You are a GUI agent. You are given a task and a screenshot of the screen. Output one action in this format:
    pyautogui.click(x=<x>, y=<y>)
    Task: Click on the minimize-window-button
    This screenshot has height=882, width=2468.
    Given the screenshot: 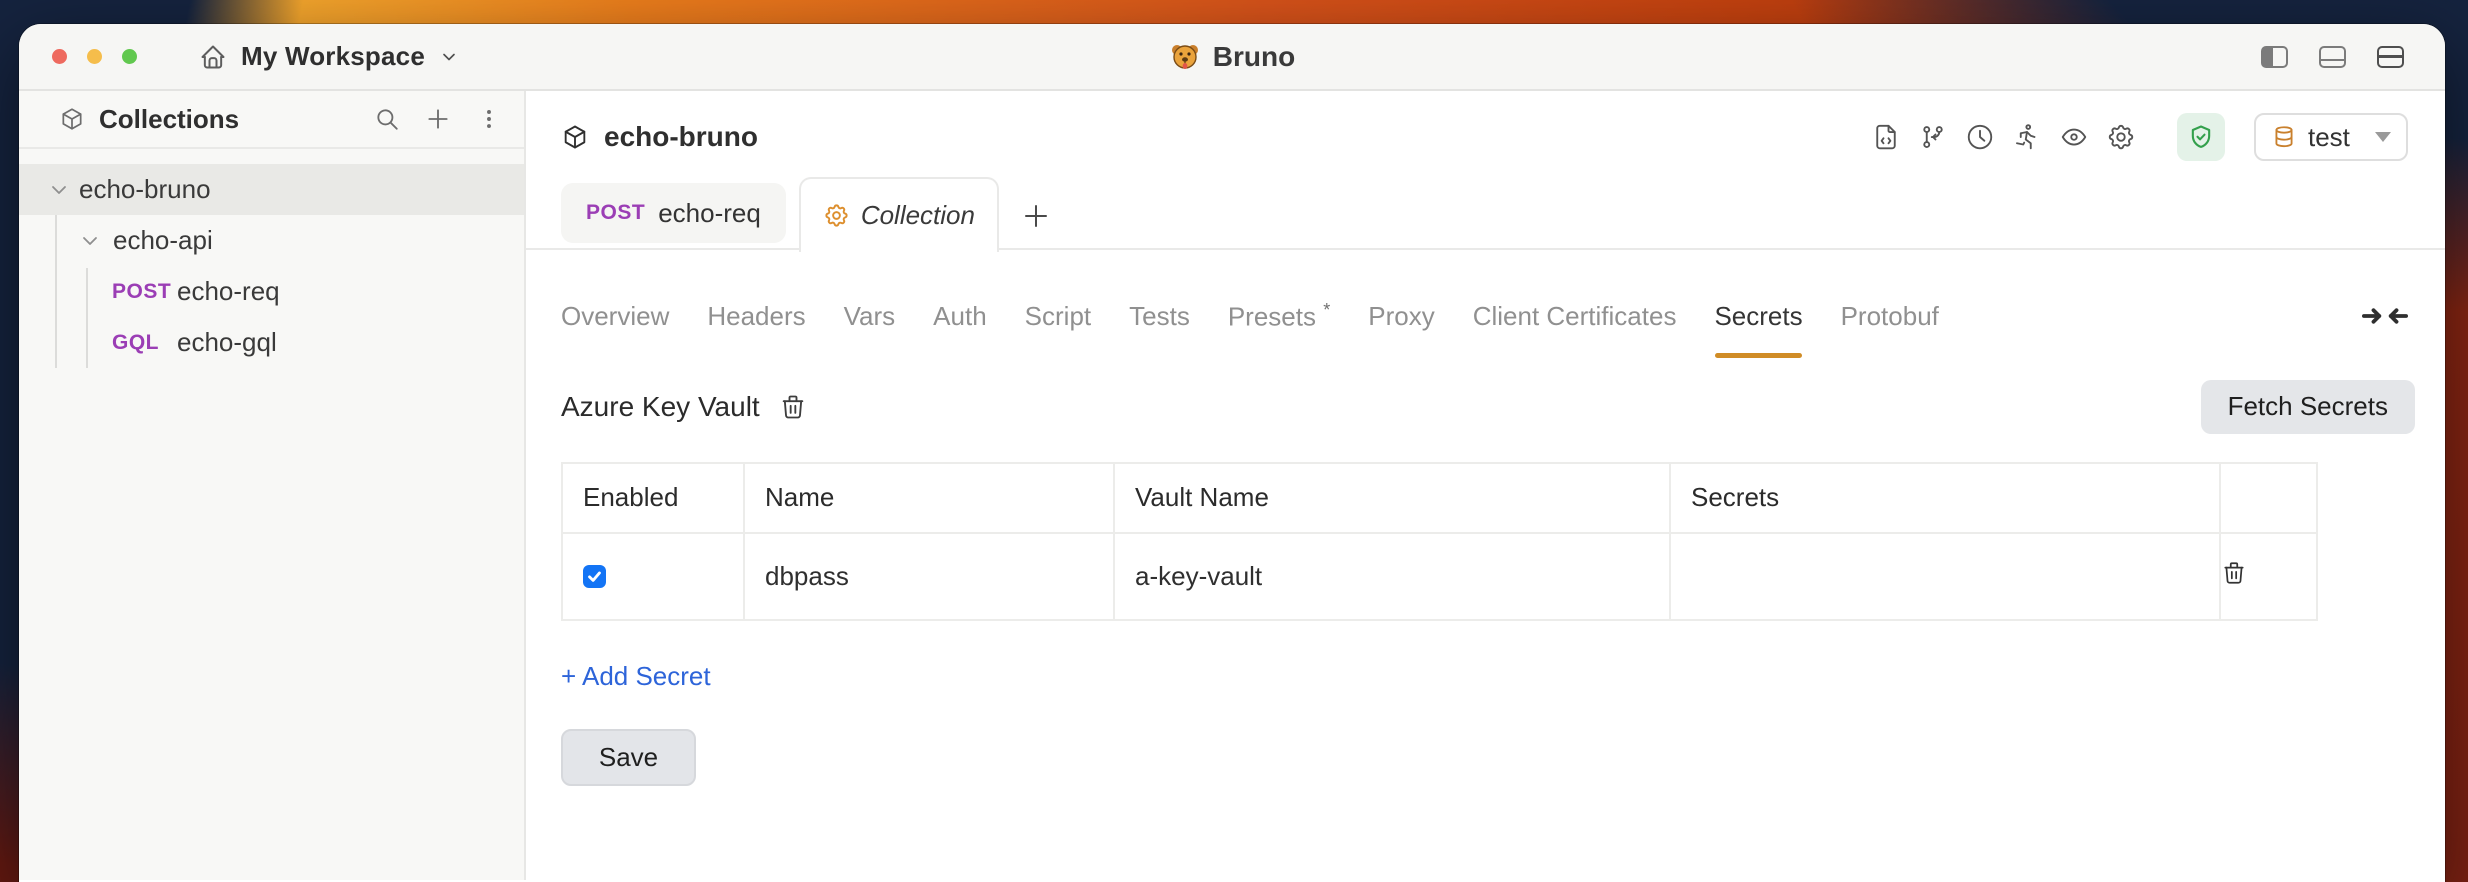 What is the action you would take?
    pyautogui.click(x=94, y=56)
    